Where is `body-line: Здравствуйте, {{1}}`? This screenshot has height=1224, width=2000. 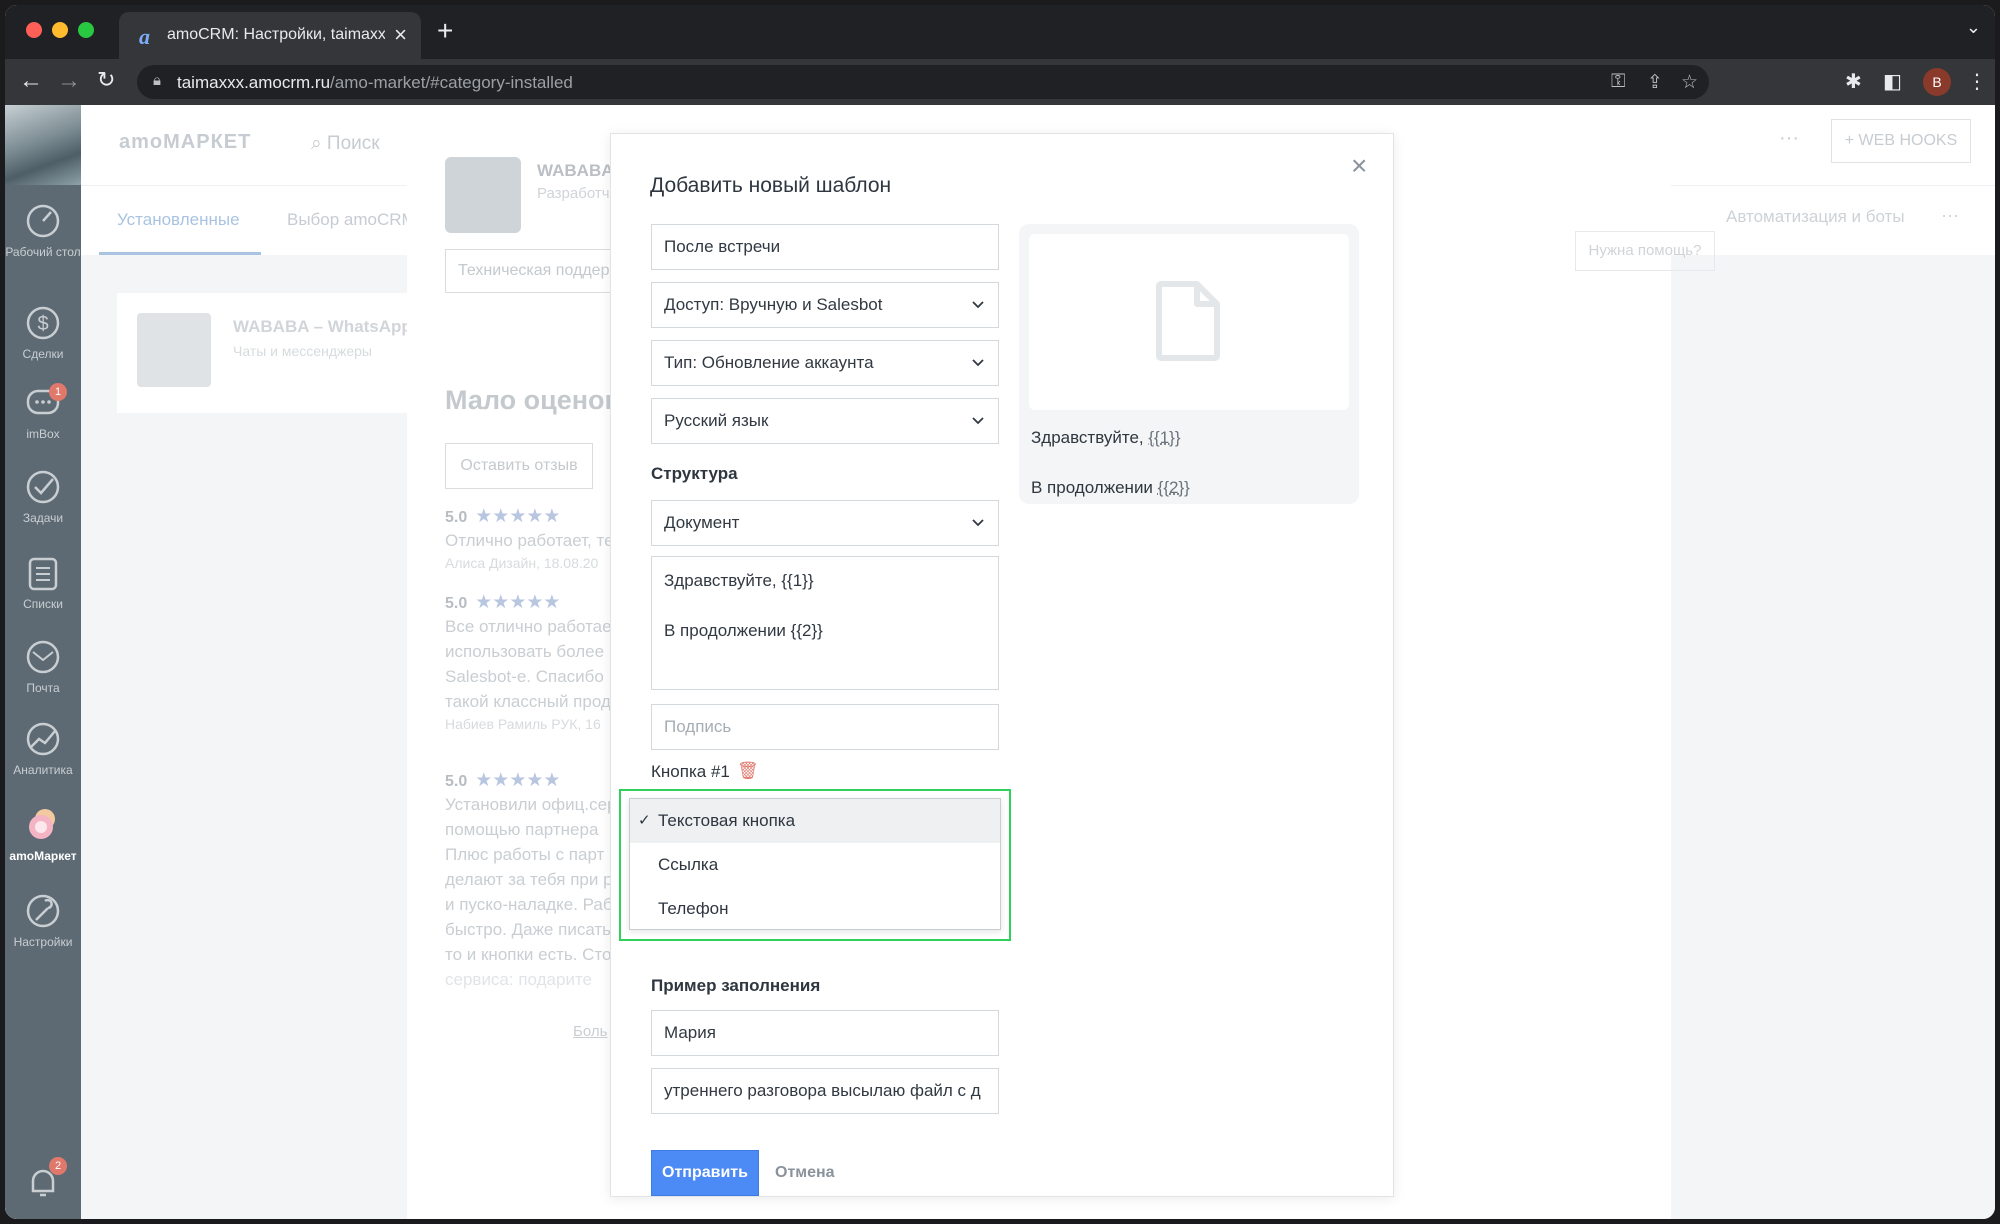 body-line: Здравствуйте, {{1}} is located at coordinates (739, 580).